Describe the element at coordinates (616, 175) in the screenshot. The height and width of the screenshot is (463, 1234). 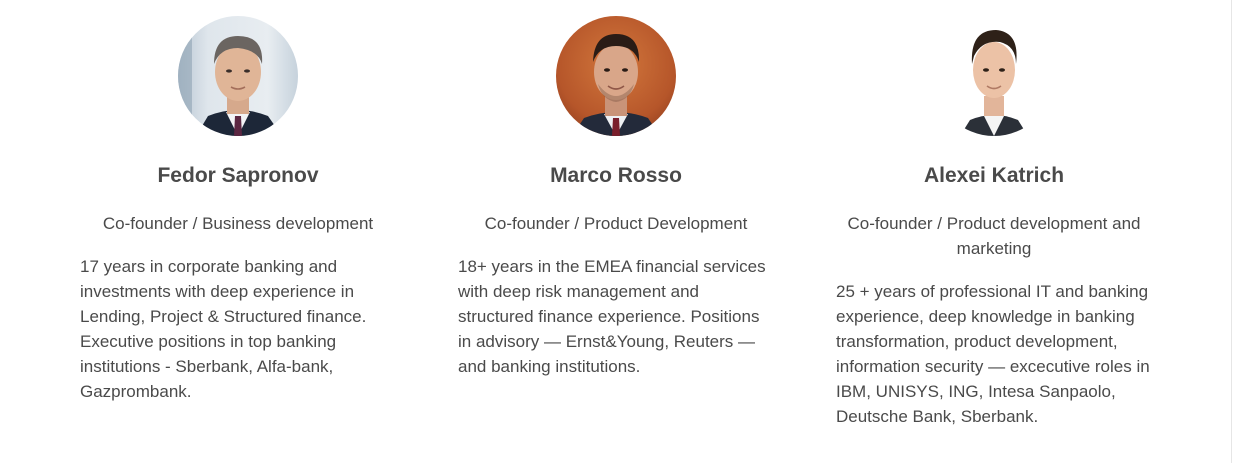
I see `member-name: Marco Rosso` at that location.